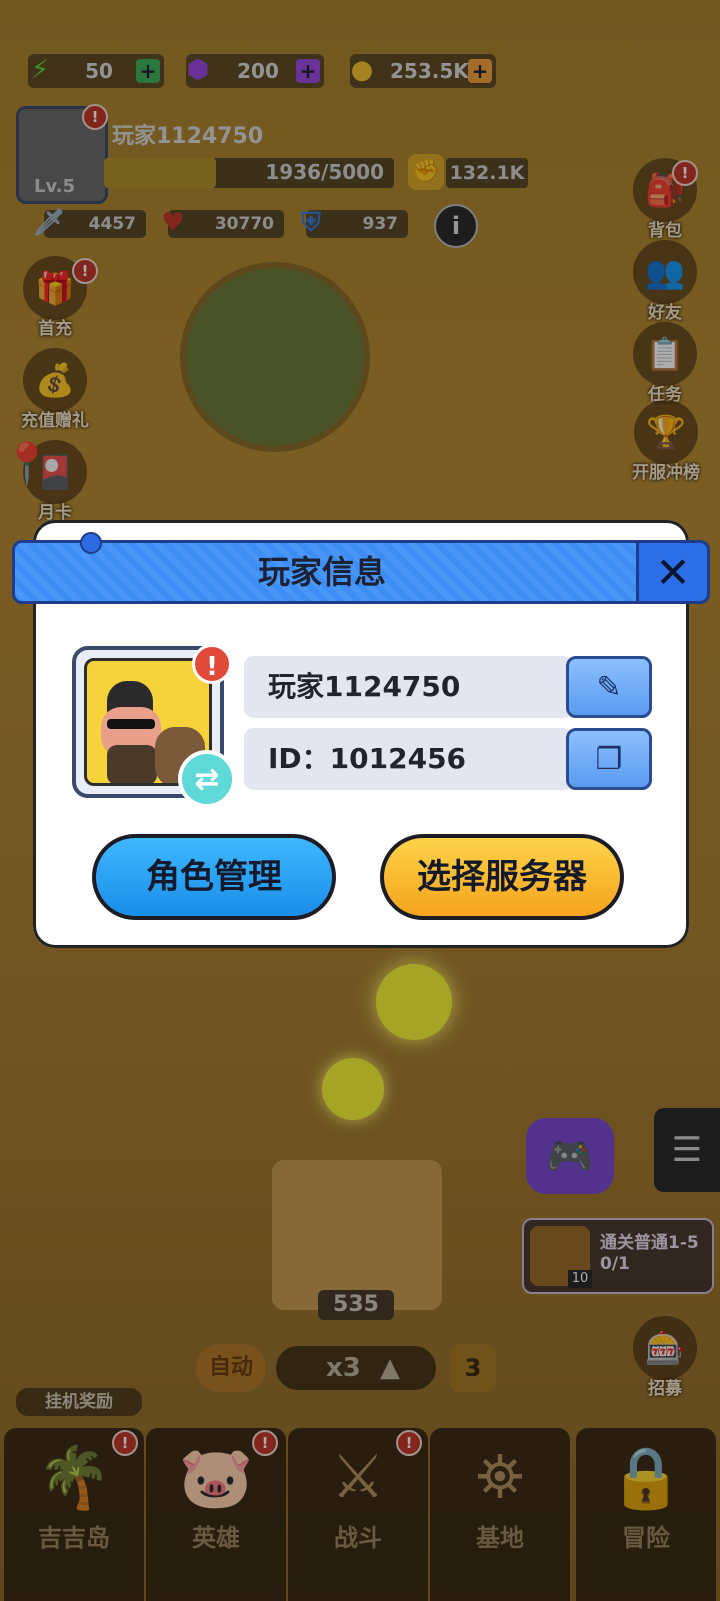  What do you see at coordinates (502, 877) in the screenshot?
I see `select-server-button: 选择服务器` at bounding box center [502, 877].